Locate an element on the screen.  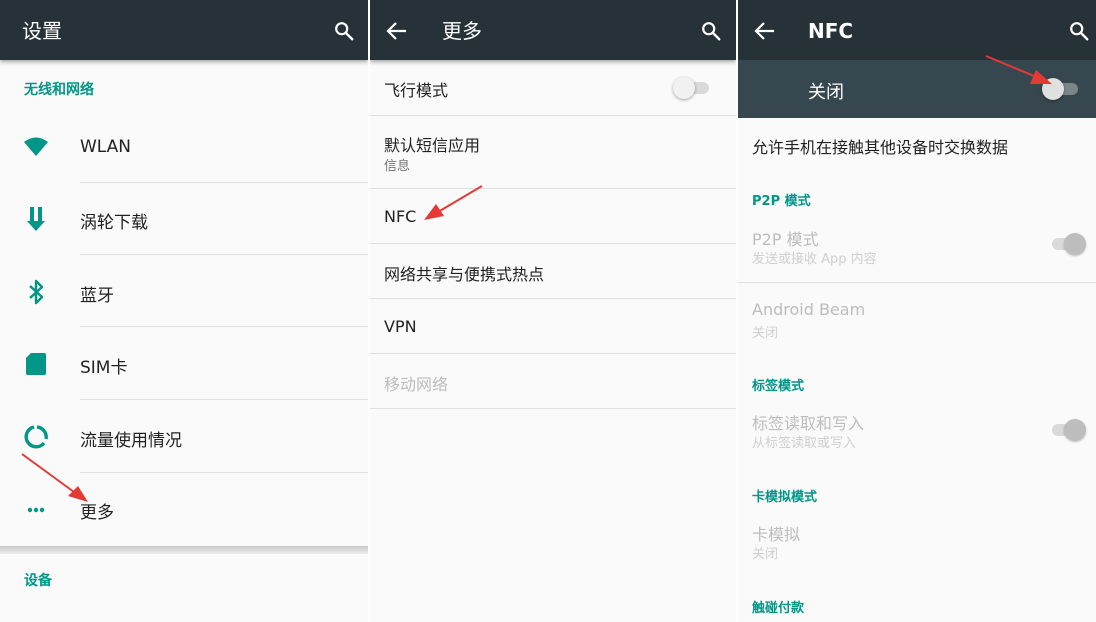
annotation-arrow-icon is located at coordinates (453, 202).